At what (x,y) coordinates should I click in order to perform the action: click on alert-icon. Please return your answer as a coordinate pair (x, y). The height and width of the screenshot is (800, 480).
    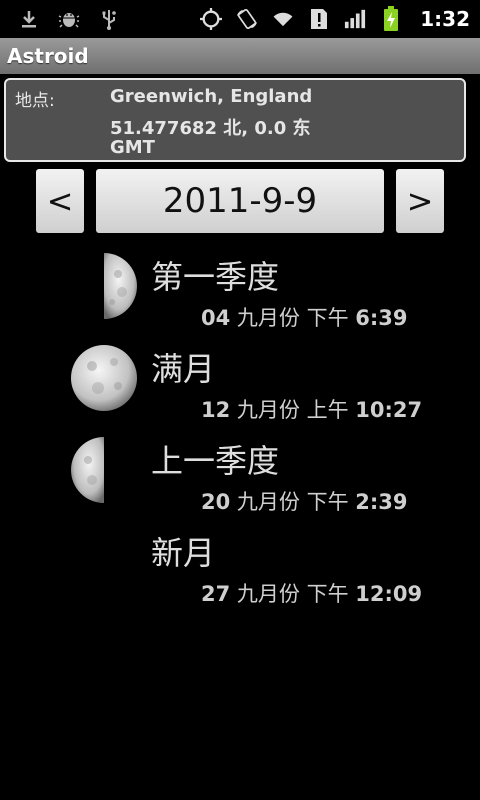
    Looking at the image, I should click on (319, 19).